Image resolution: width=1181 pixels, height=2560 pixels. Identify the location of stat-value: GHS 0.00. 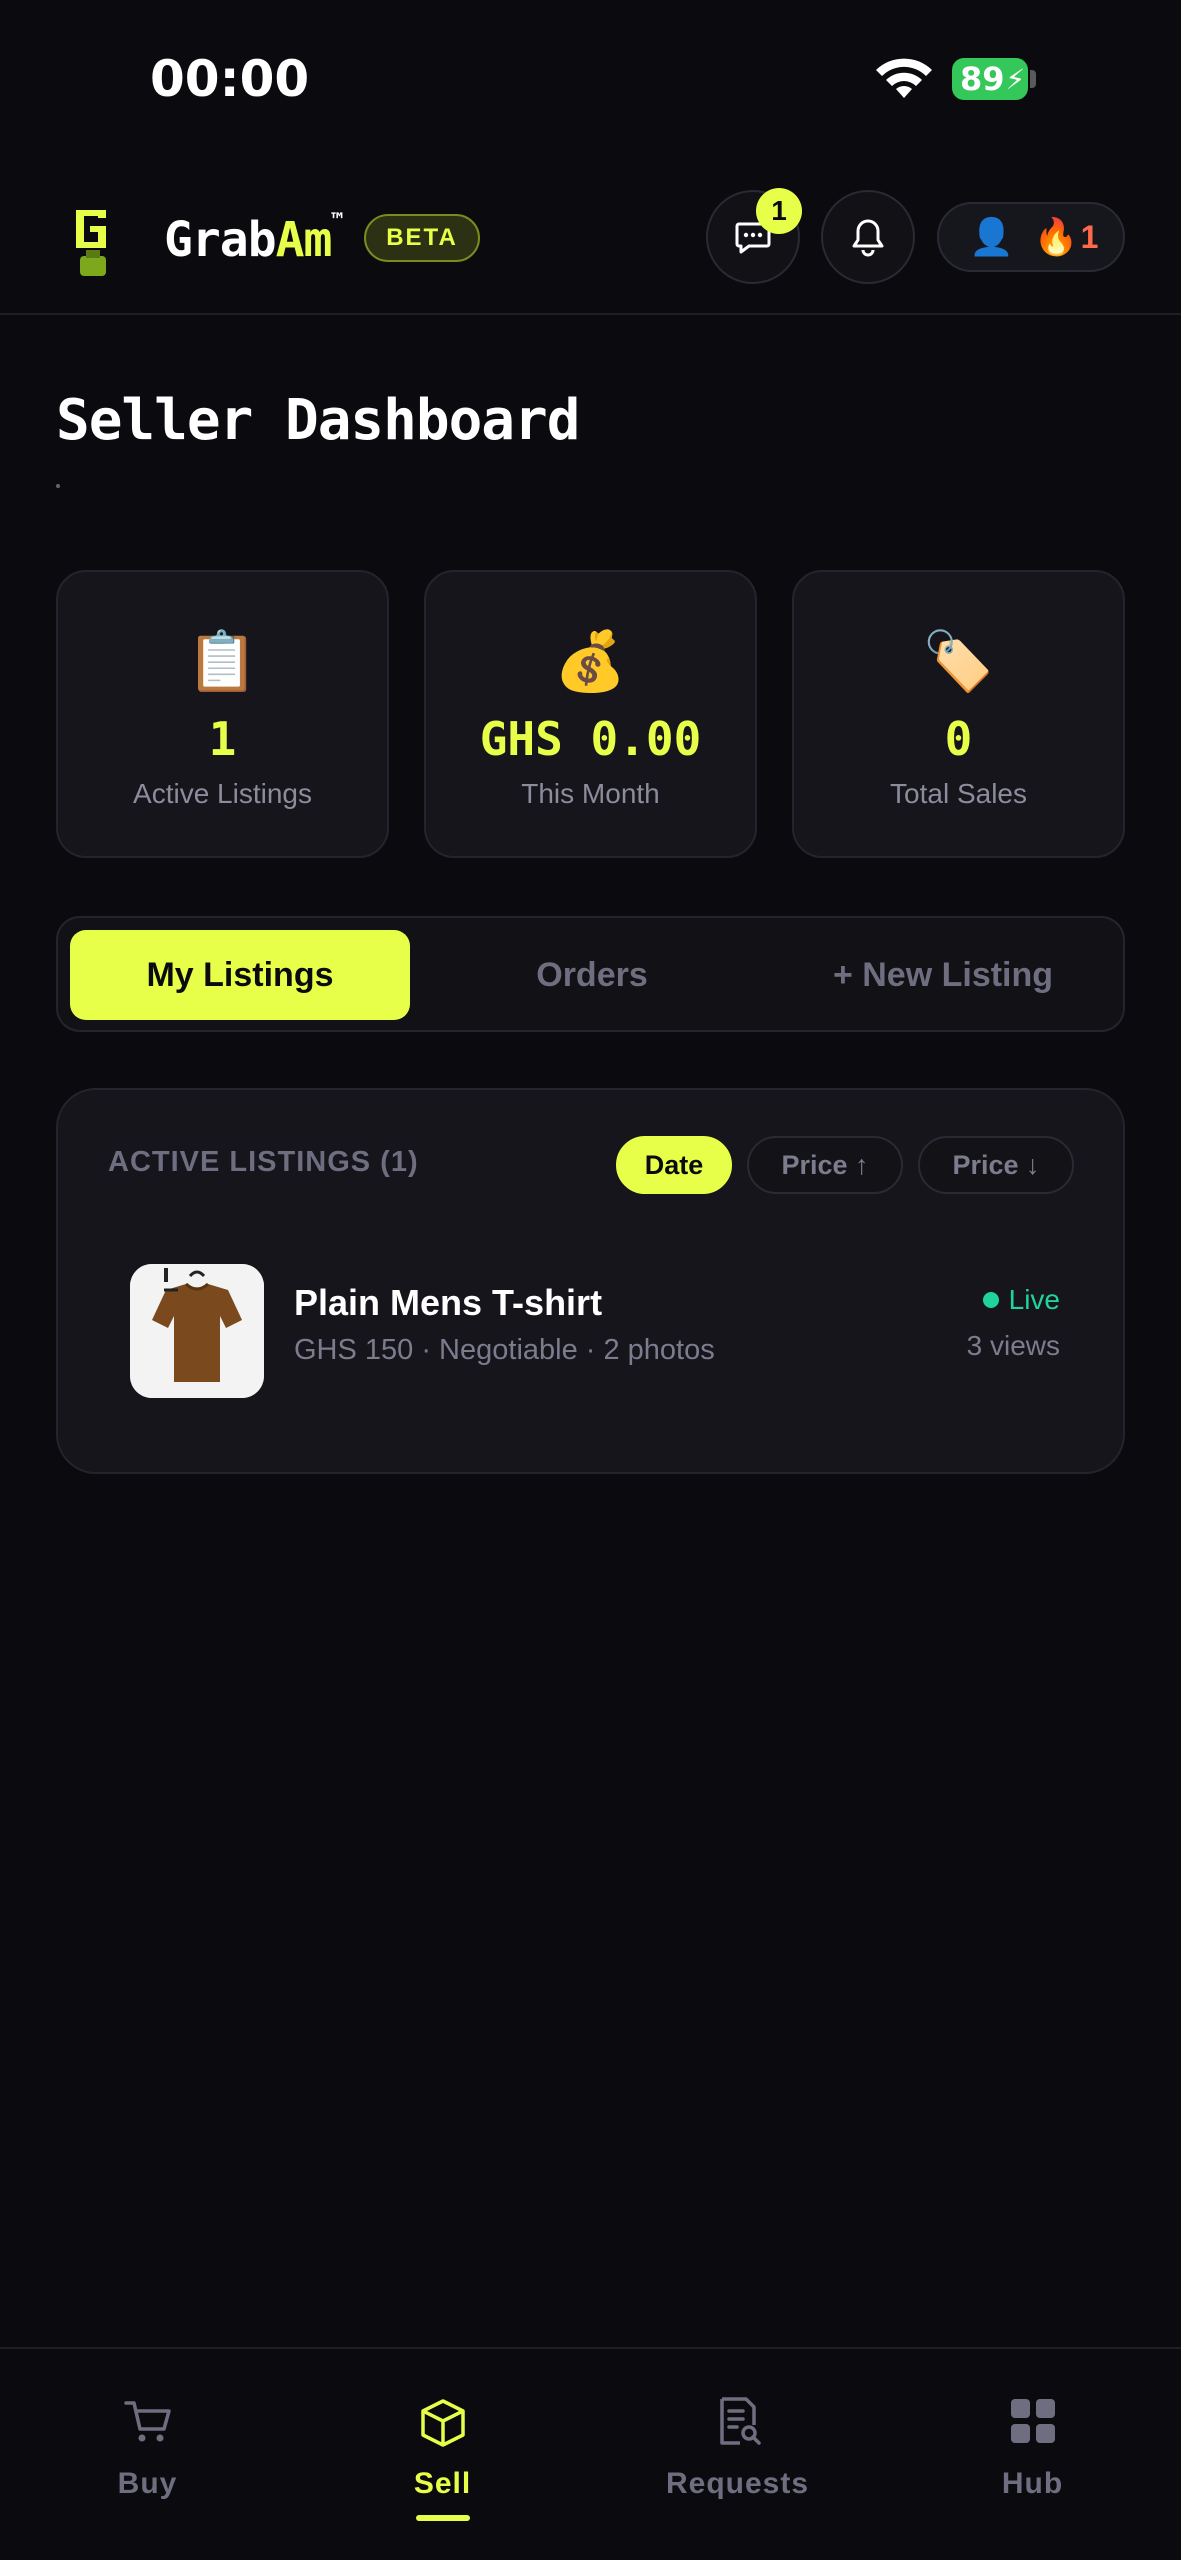
(590, 739).